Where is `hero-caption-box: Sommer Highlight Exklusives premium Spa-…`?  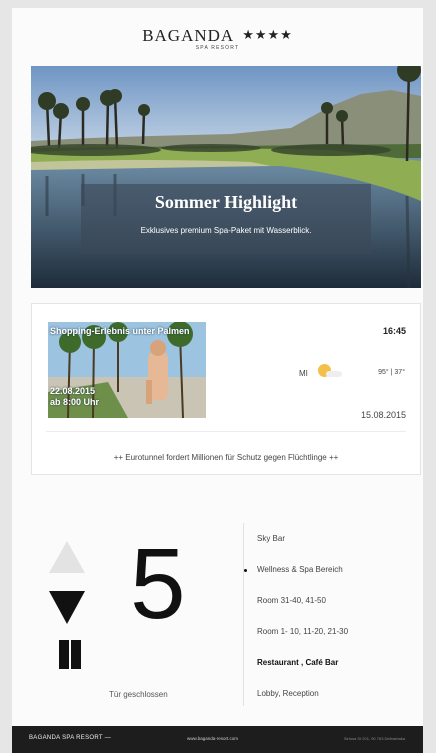 hero-caption-box: Sommer Highlight Exklusives premium Spa-… is located at coordinates (226, 219).